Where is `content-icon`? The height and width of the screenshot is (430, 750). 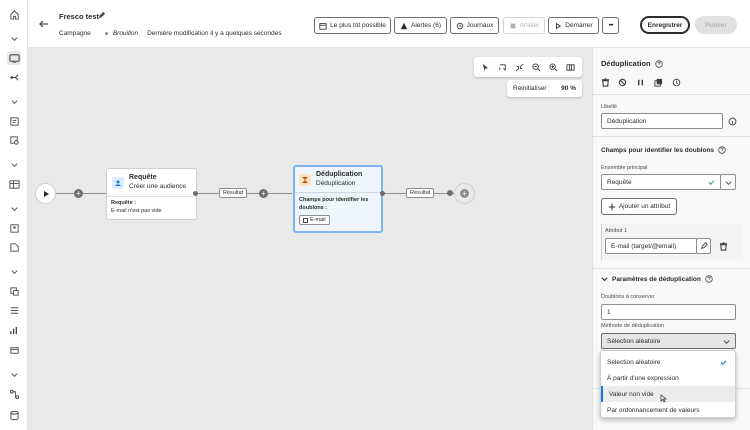
content-icon is located at coordinates (14, 121).